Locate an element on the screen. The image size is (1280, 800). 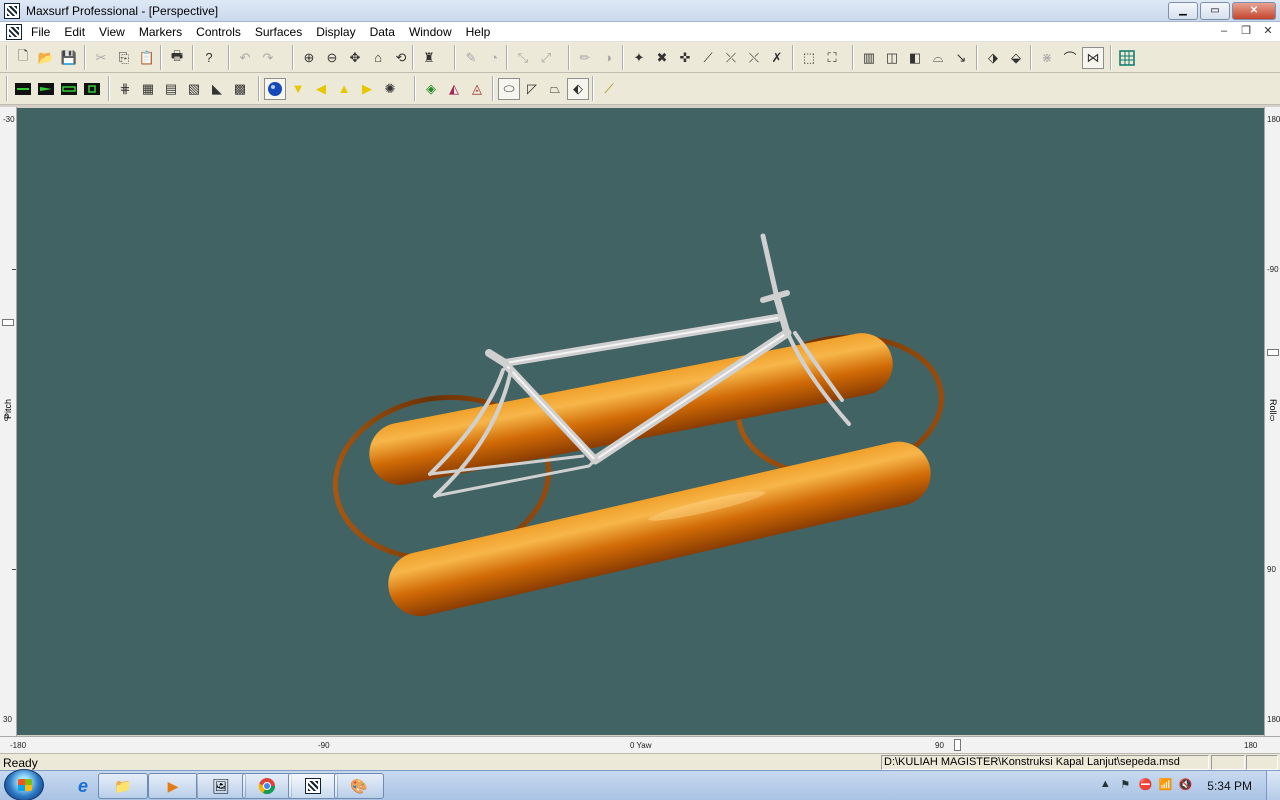
surface-edge-icon: ◬ is located at coordinates (477, 89).